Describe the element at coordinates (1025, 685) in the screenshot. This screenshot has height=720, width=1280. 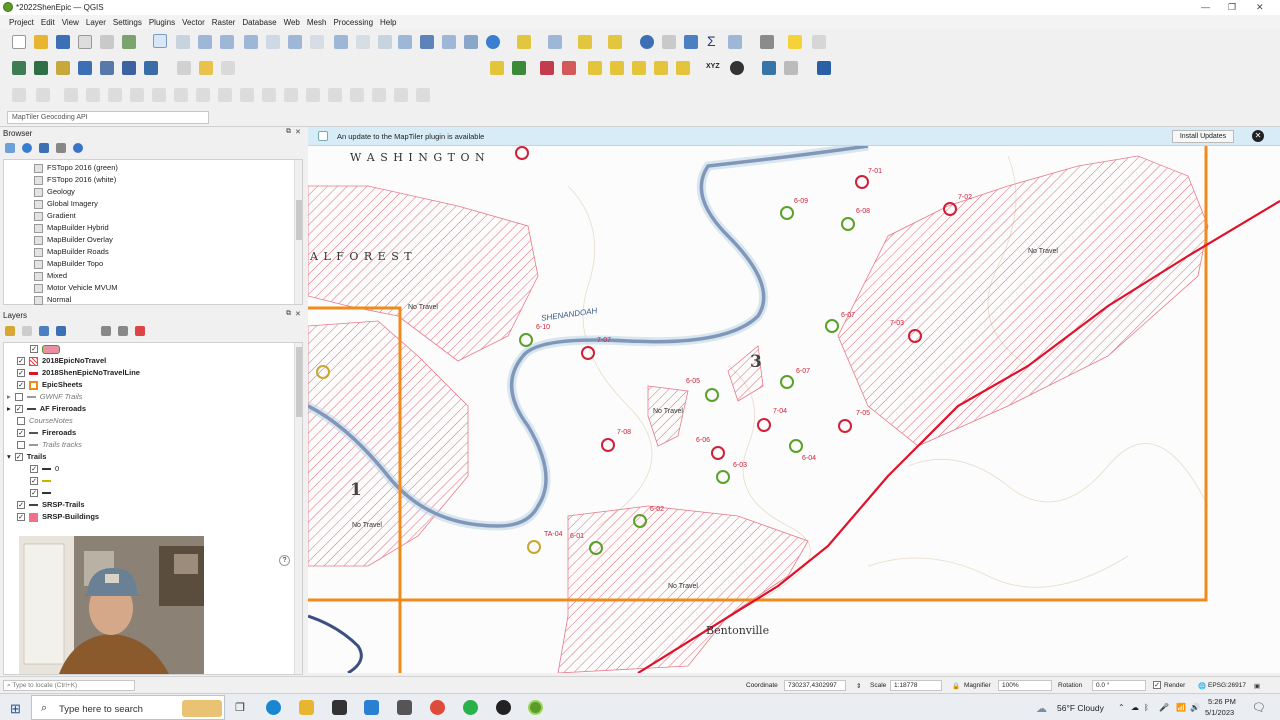
I see `magnifier-field: 100%` at that location.